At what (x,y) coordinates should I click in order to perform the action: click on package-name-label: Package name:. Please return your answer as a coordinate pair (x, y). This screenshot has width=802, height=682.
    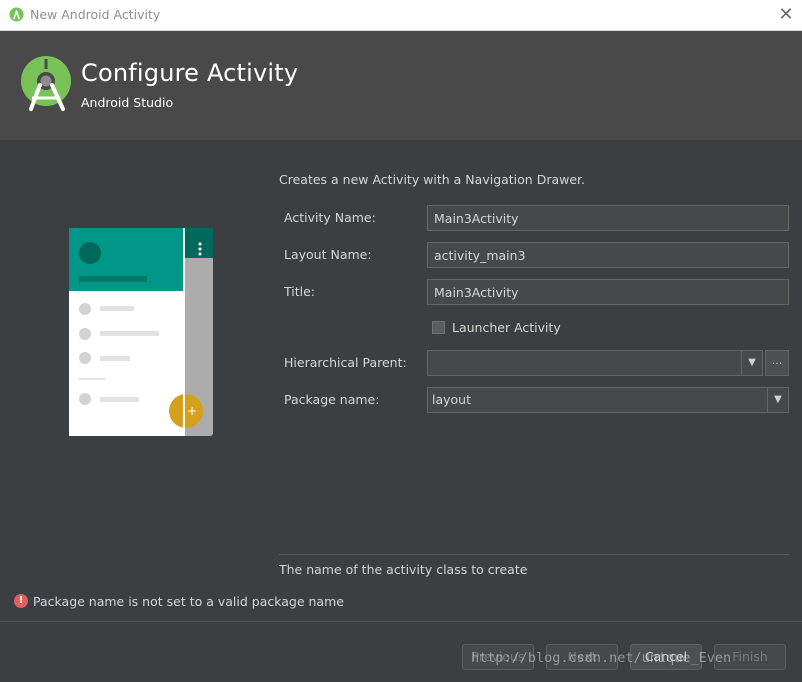
    Looking at the image, I should click on (332, 399).